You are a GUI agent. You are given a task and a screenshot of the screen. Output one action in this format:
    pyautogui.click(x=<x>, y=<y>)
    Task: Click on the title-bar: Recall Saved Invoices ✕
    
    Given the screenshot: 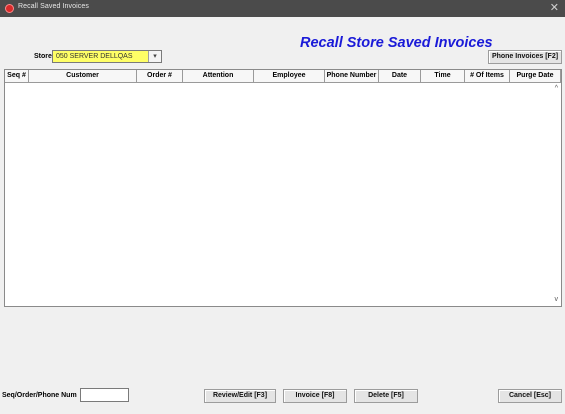 What is the action you would take?
    pyautogui.click(x=282, y=8)
    